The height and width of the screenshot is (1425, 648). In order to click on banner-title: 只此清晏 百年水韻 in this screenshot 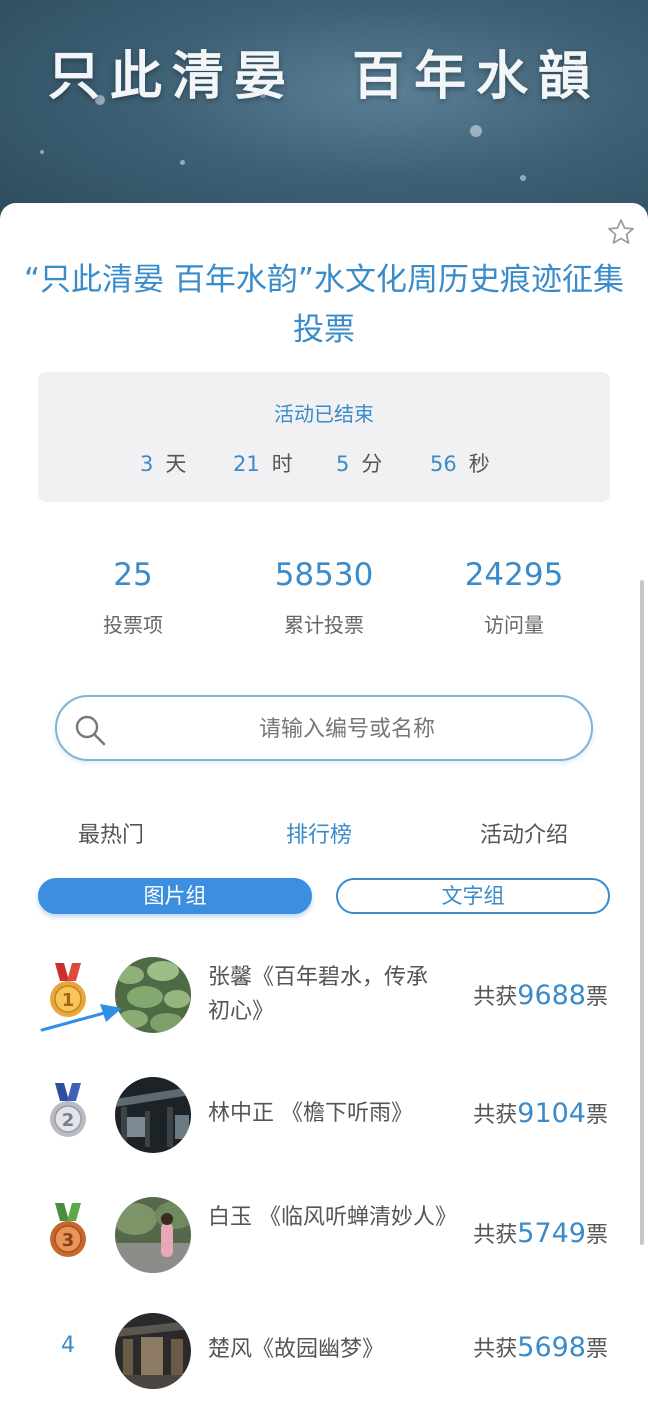, I will do `click(324, 76)`.